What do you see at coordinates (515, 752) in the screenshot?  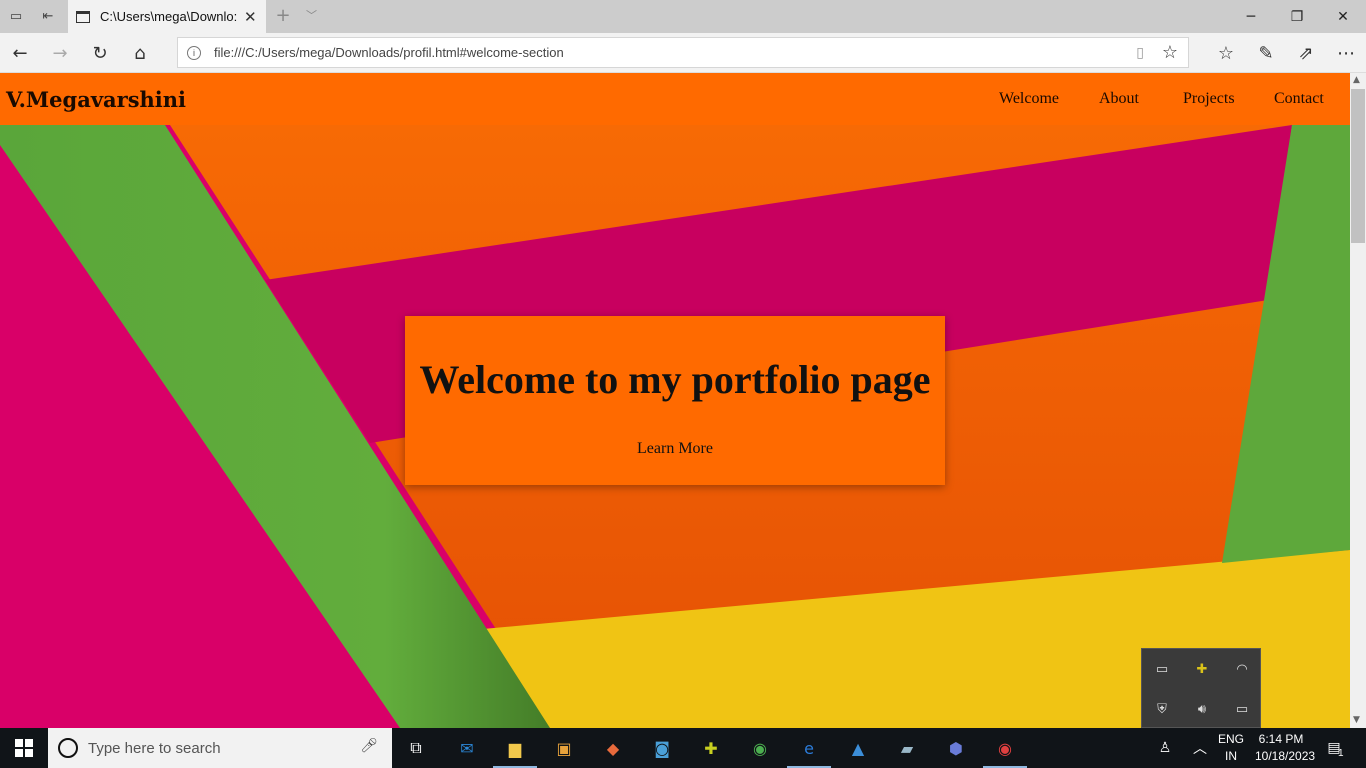 I see `file-explorer-icon: ▆` at bounding box center [515, 752].